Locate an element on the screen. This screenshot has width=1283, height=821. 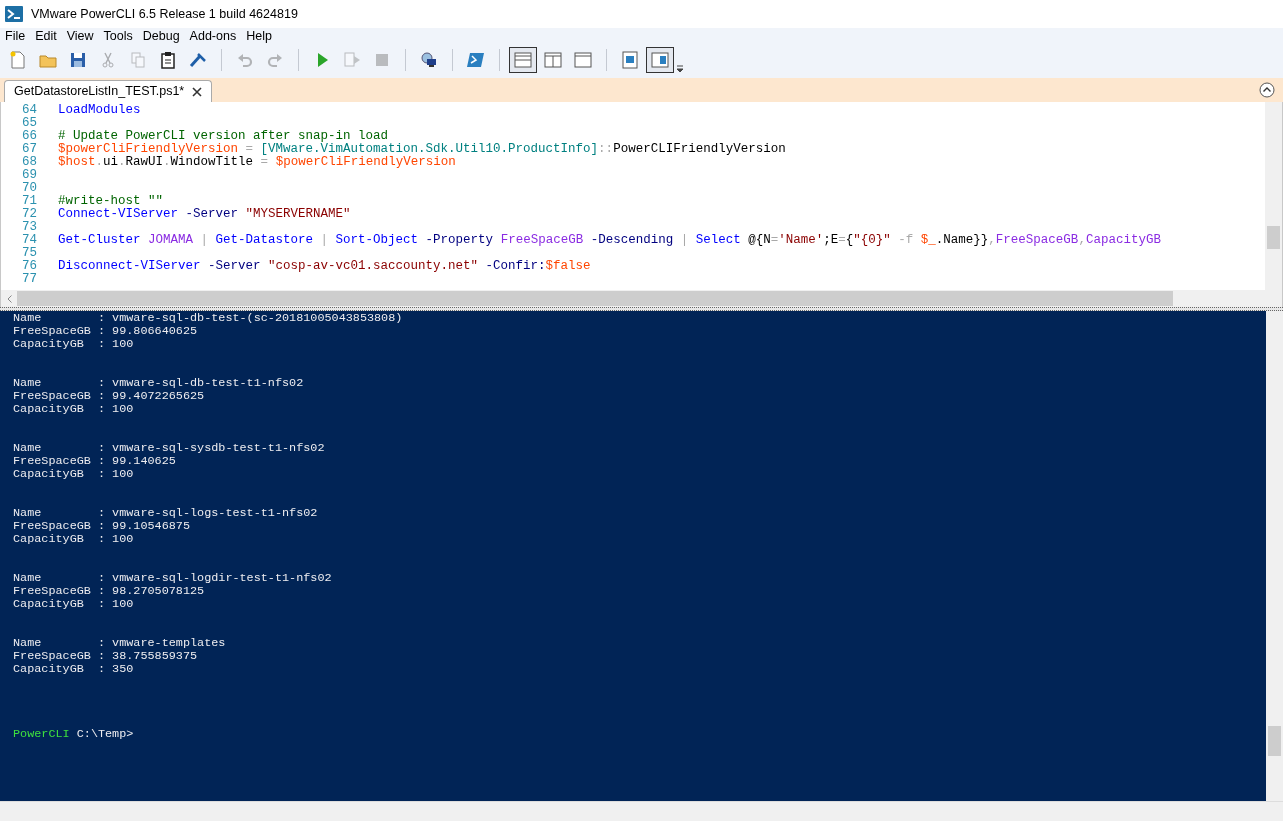
code-line: Disconnect-VIServer -Server "cosp-av-vc01.saccounty.net" -Confir:$false is located at coordinates (324, 266).